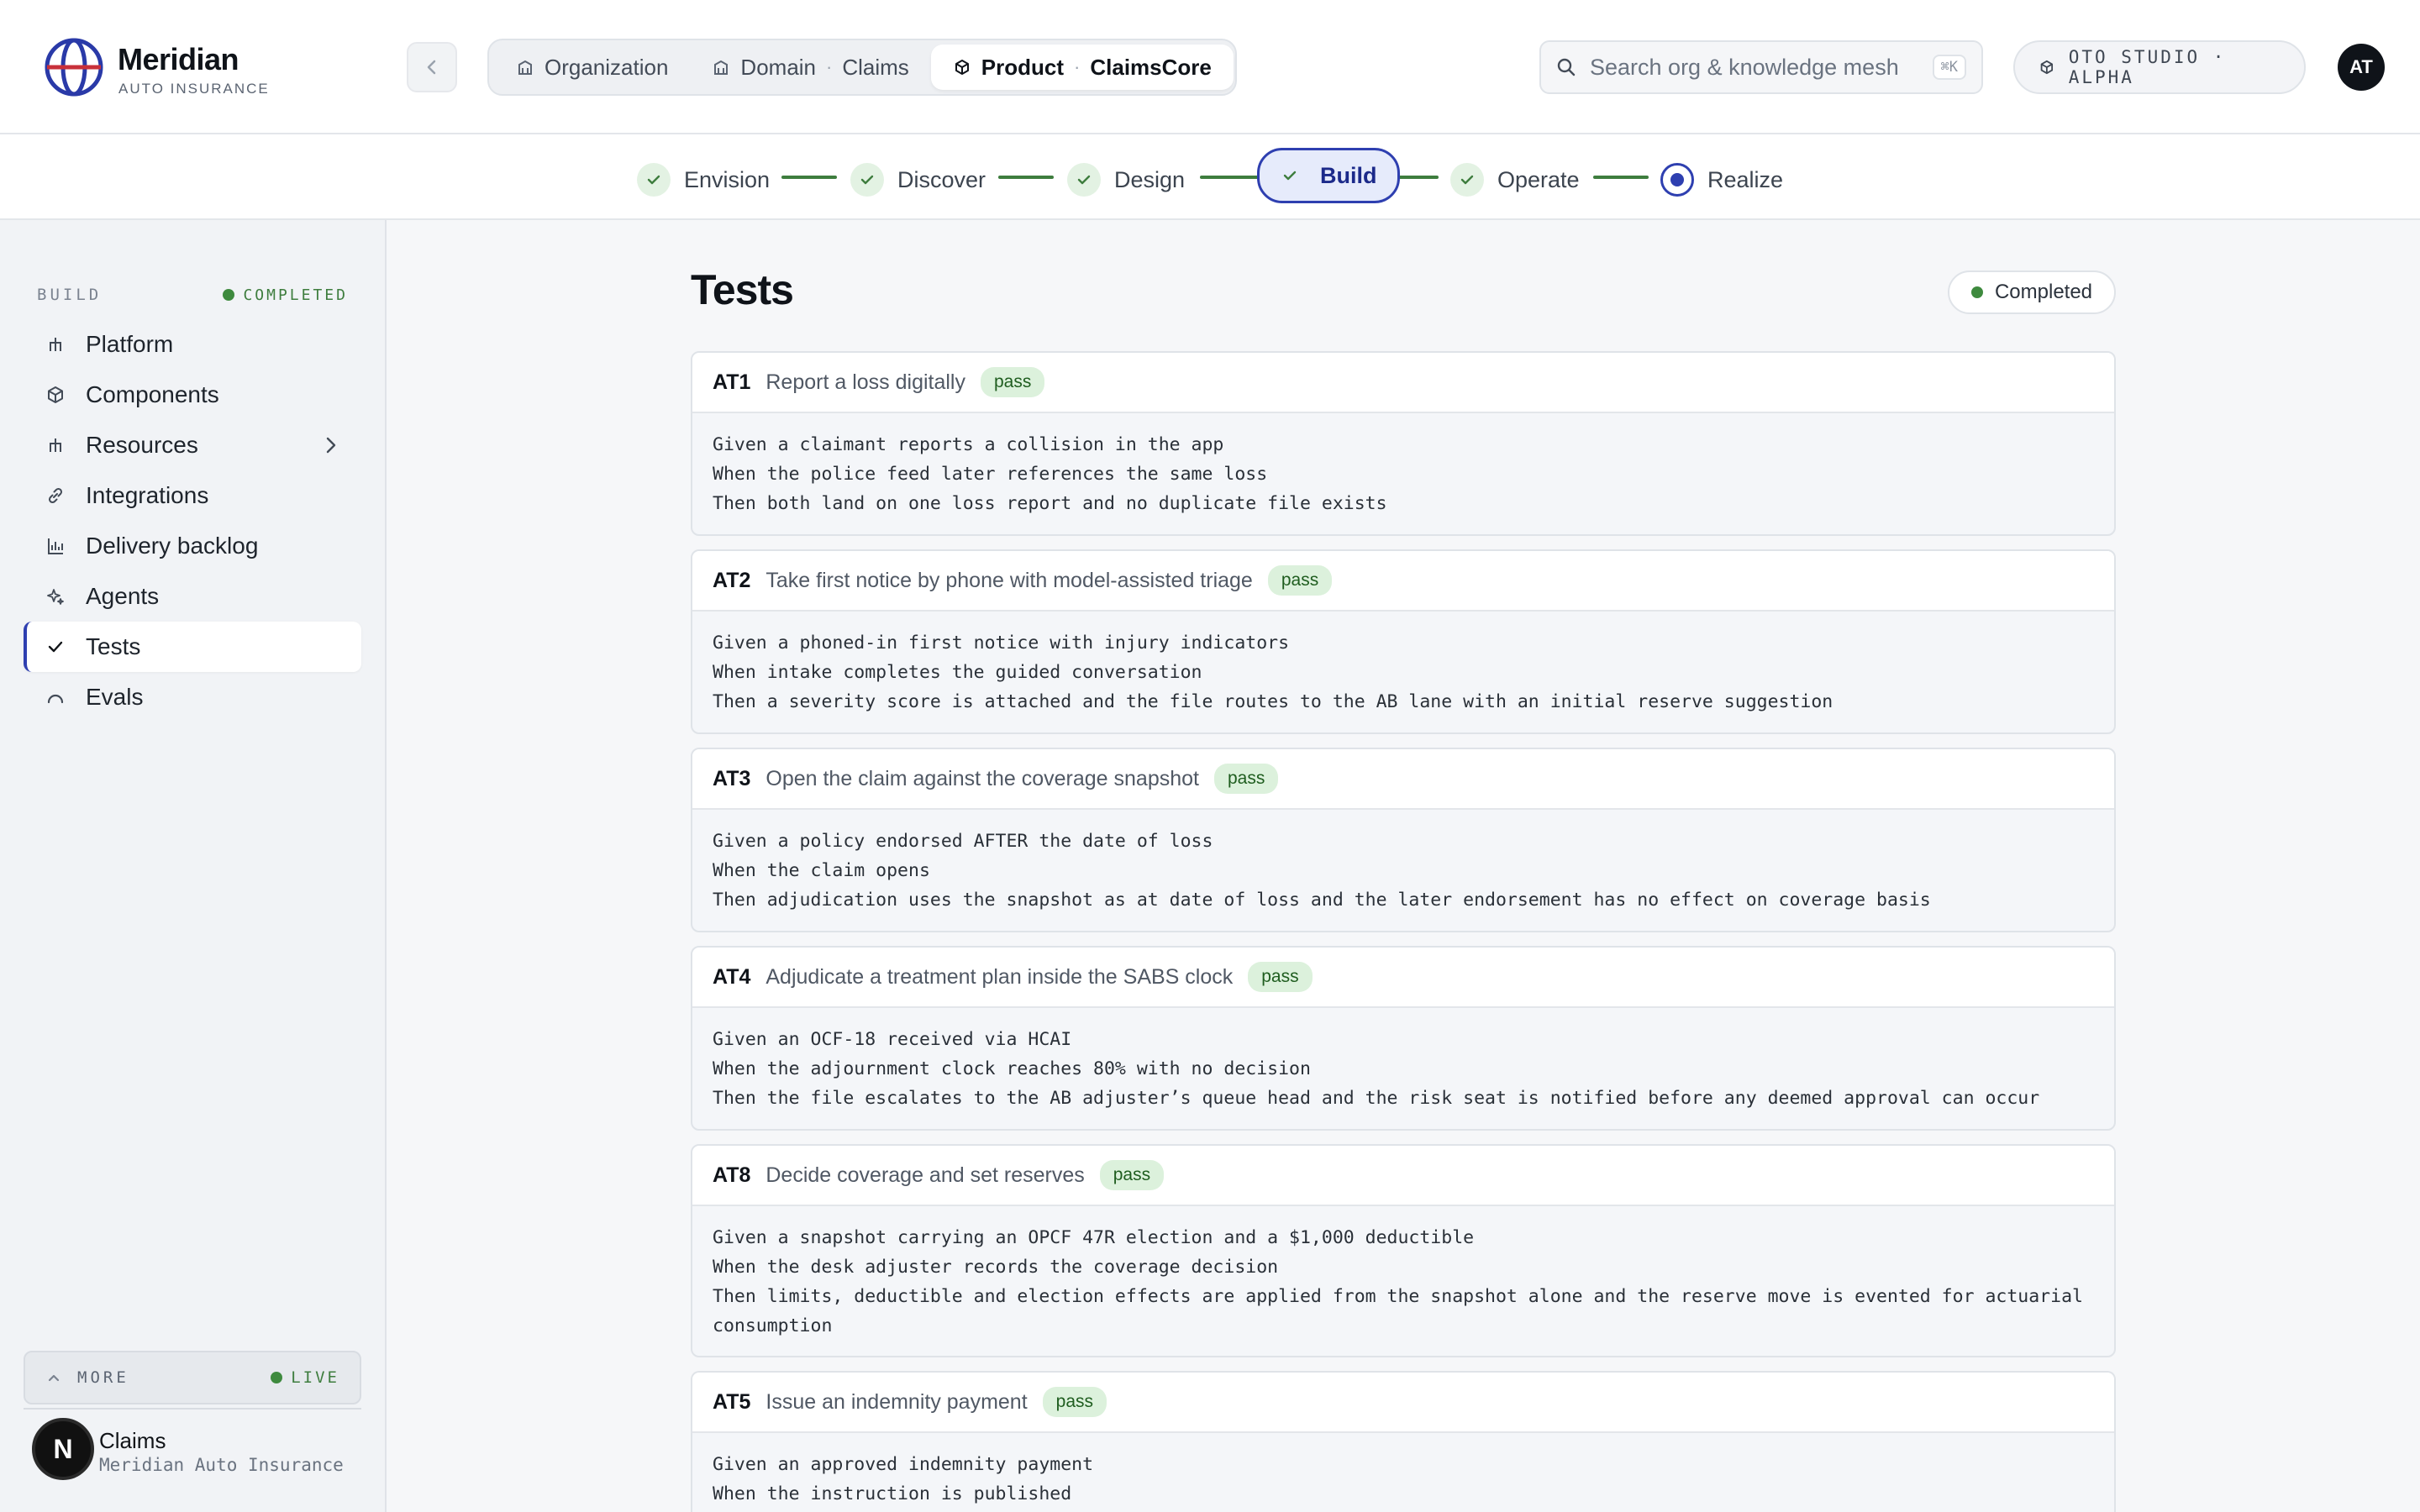  I want to click on sidebar-item-label: Integrations, so click(147, 495).